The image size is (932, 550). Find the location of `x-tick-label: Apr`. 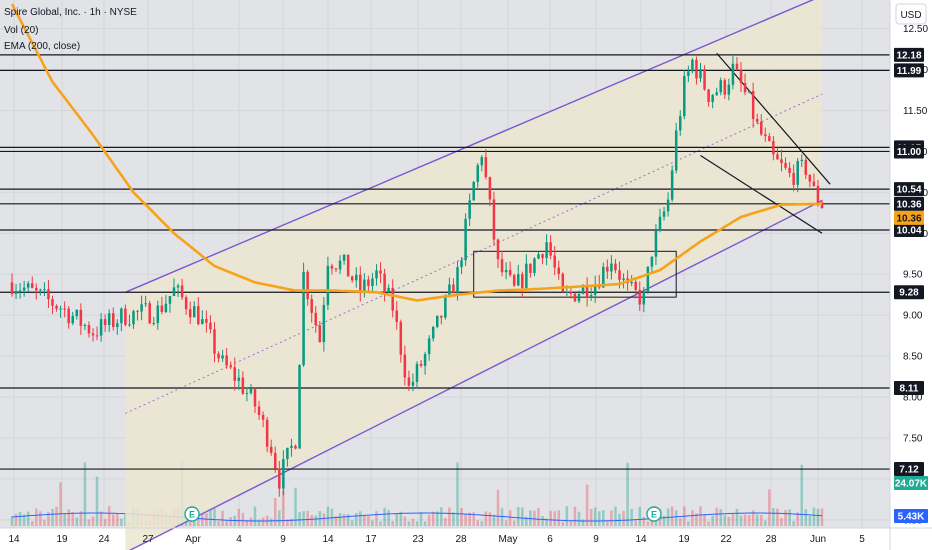

x-tick-label: Apr is located at coordinates (193, 539).